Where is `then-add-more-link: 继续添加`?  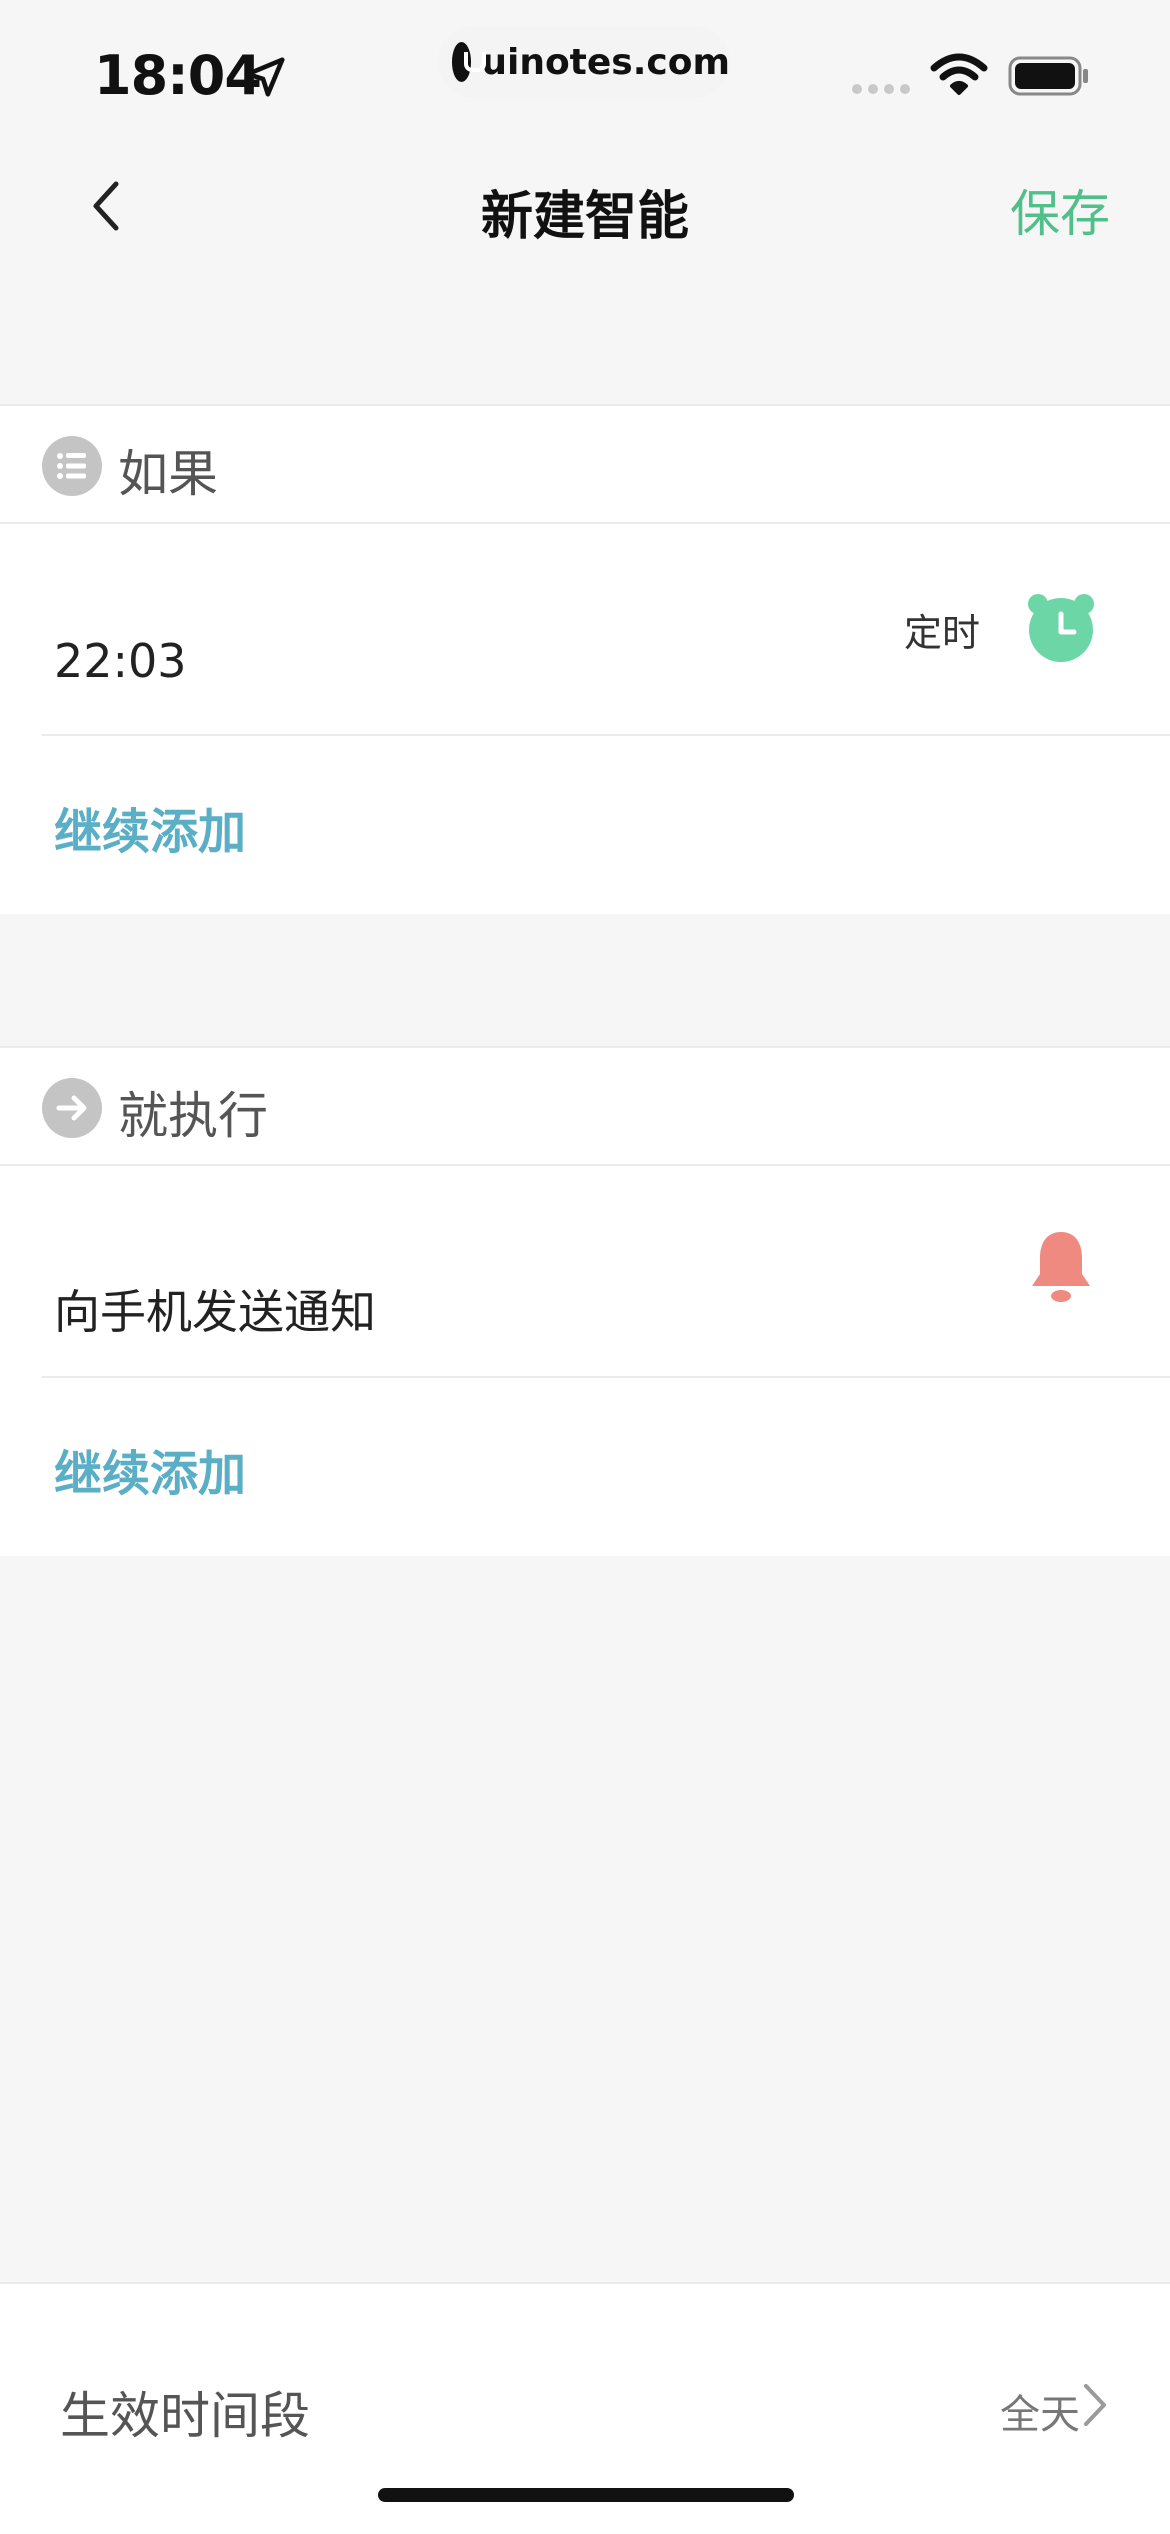 then-add-more-link: 继续添加 is located at coordinates (150, 1469).